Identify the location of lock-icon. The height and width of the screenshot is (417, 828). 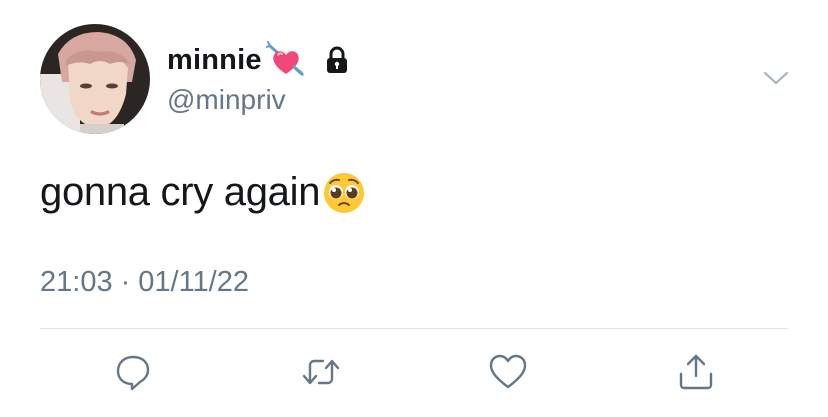
(337, 60).